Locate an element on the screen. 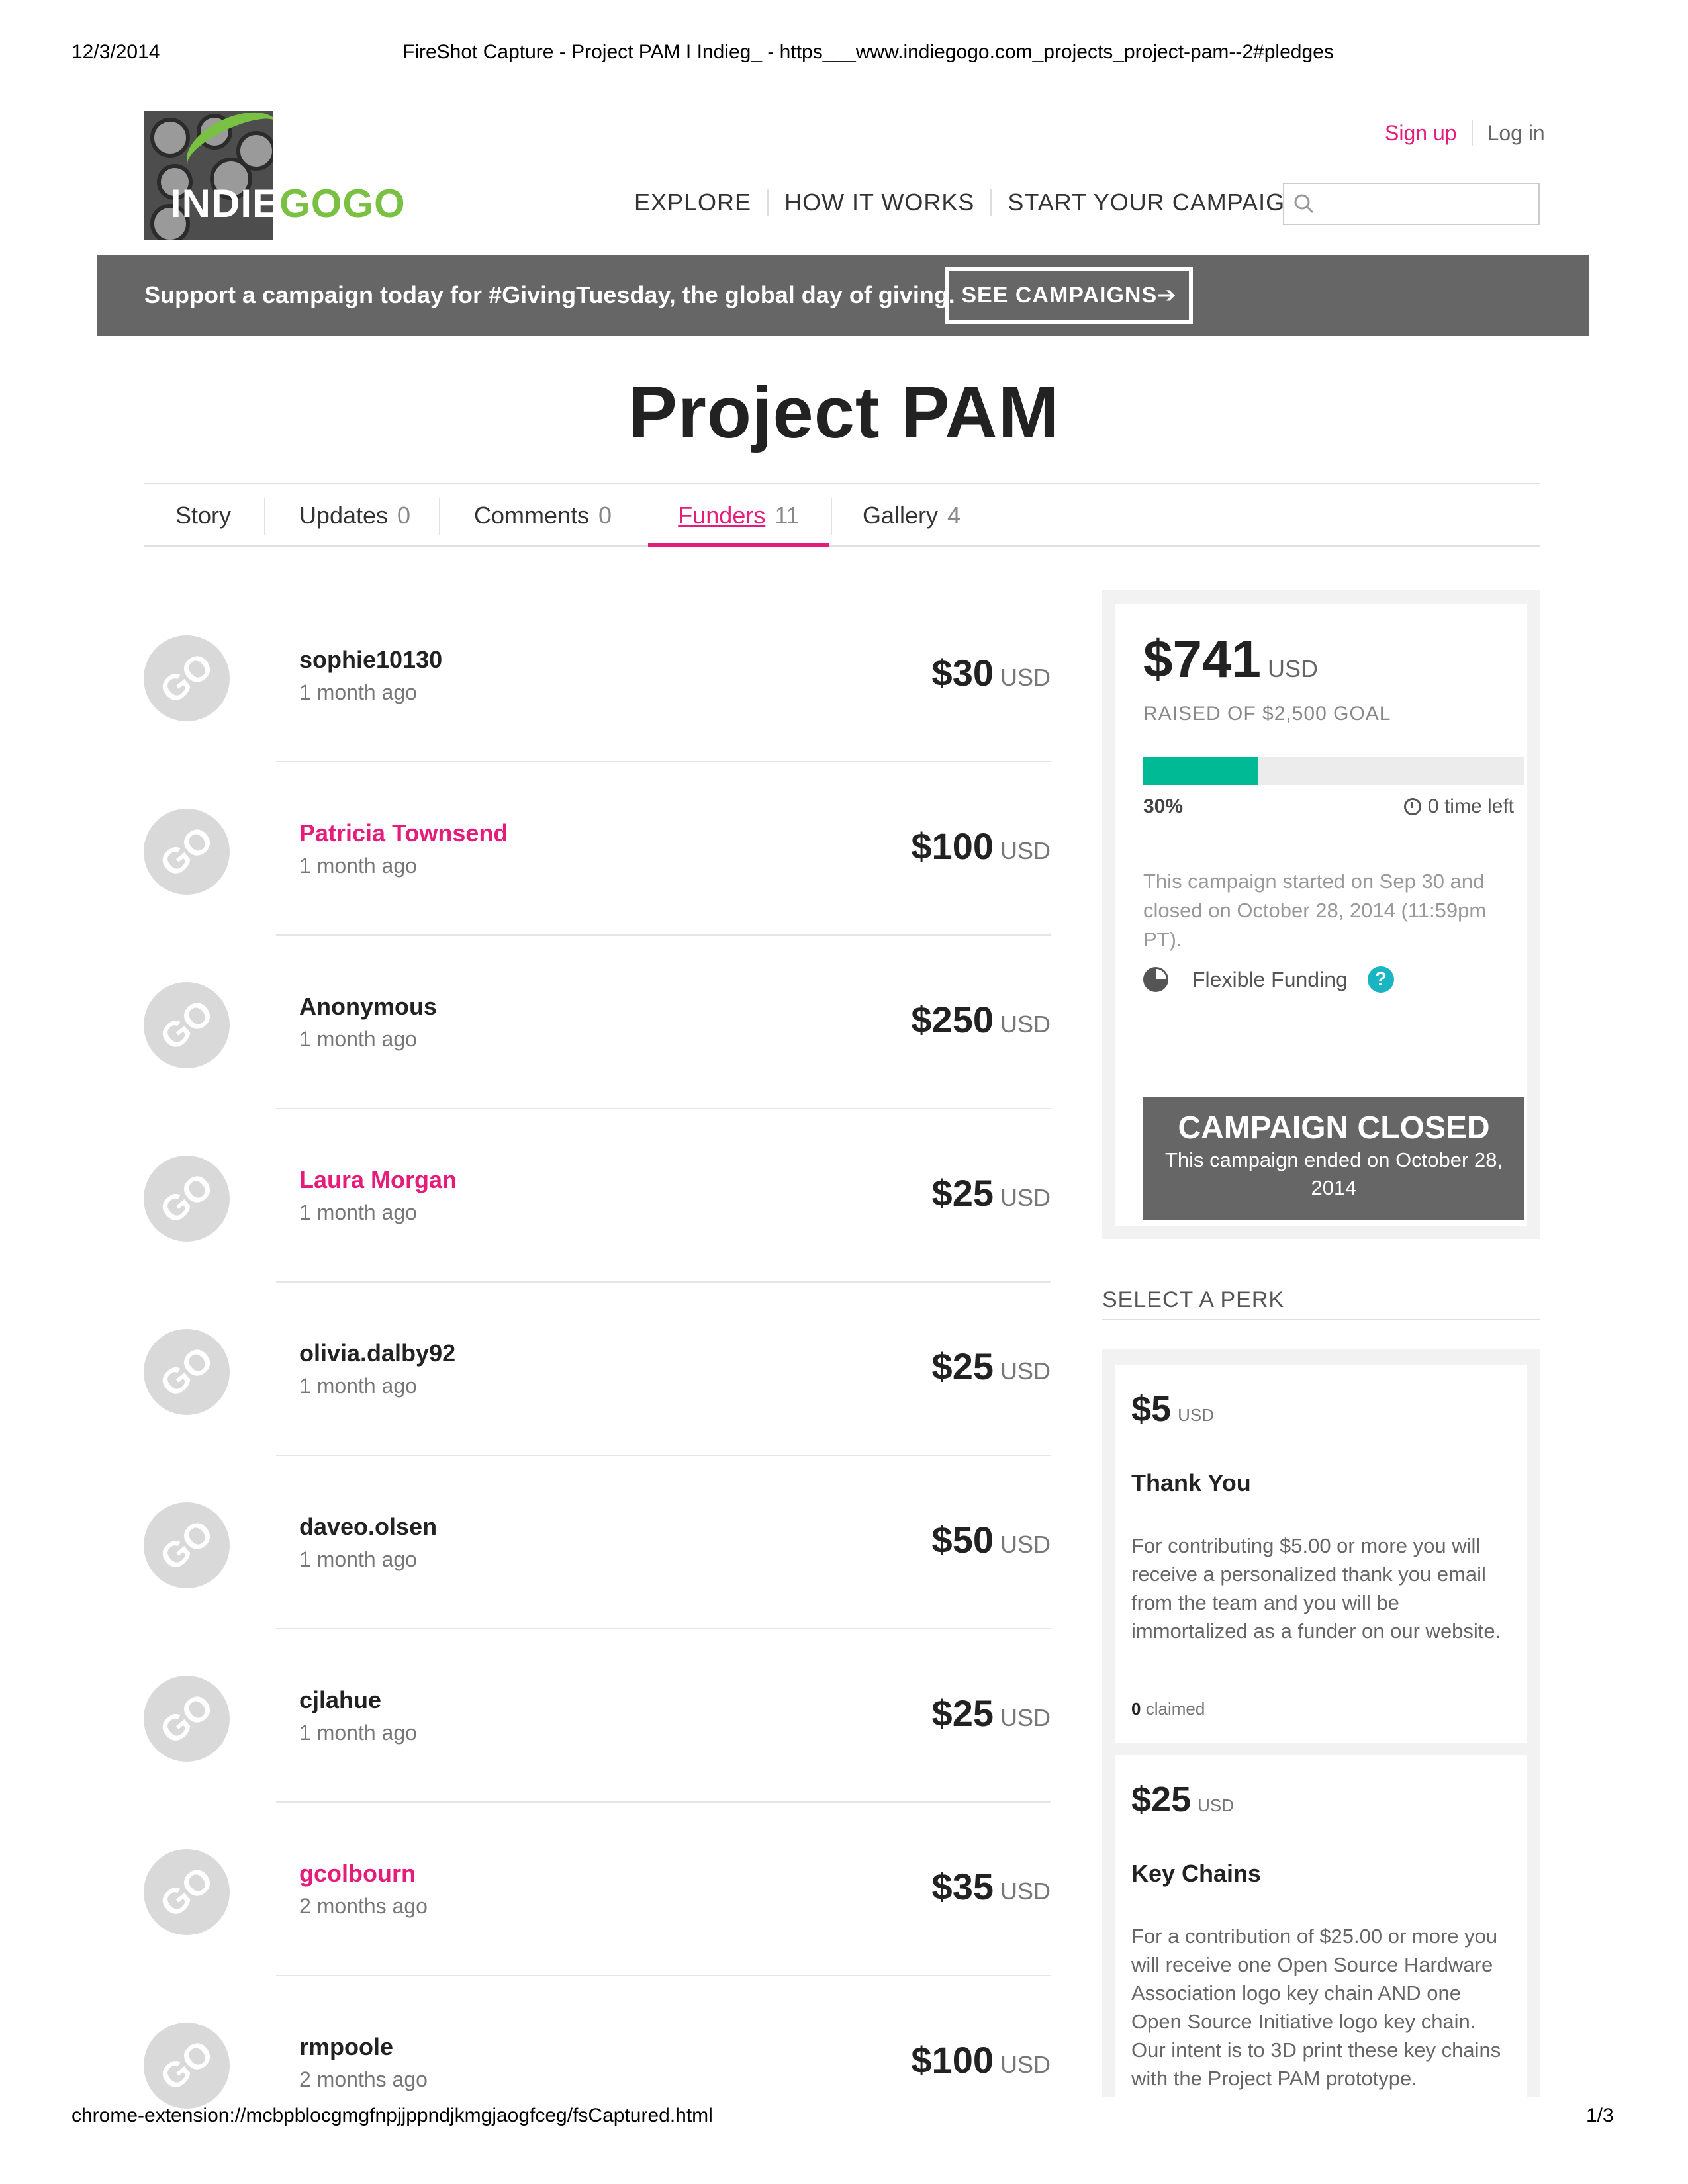 The height and width of the screenshot is (2184, 1688). tab-story: Story is located at coordinates (203, 515).